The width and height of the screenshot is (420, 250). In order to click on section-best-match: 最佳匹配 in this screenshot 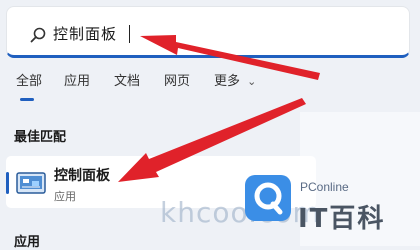, I will do `click(40, 137)`.